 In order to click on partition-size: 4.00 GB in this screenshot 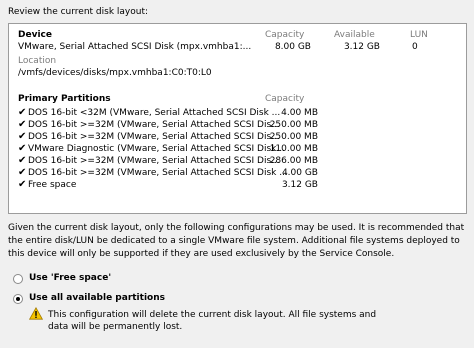, I will do `click(299, 173)`.